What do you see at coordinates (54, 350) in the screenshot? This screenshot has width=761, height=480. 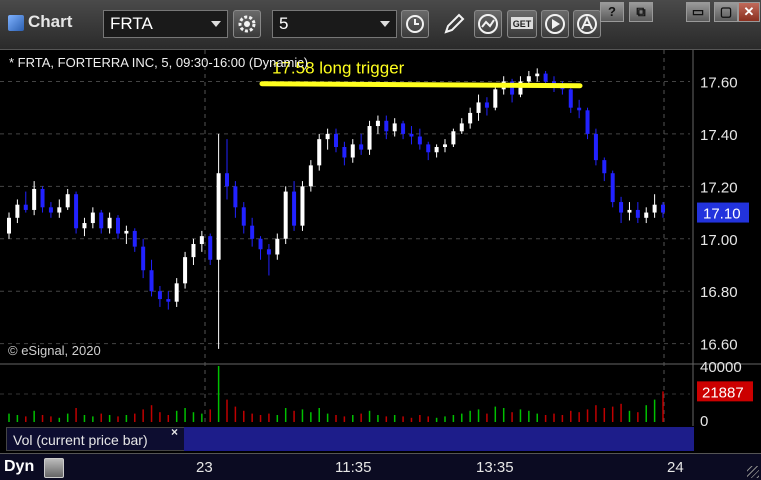 I see `watermark: © eSignal, 2020` at bounding box center [54, 350].